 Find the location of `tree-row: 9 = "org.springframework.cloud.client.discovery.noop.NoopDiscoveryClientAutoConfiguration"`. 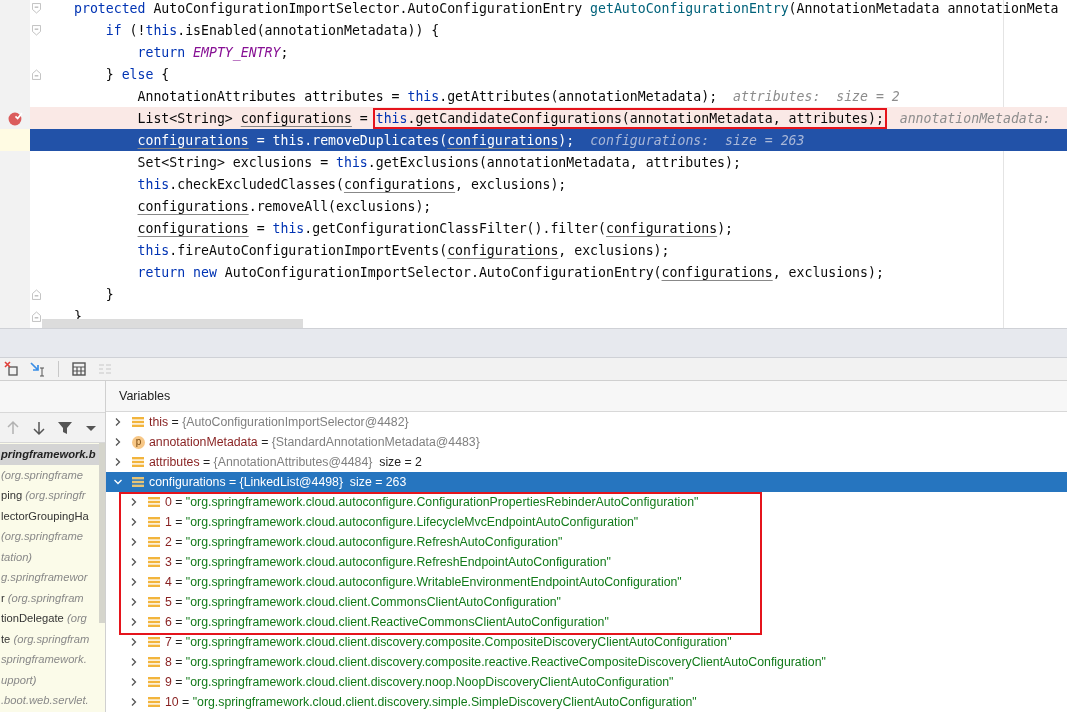

tree-row: 9 = "org.springframework.cloud.client.discovery.noop.NoopDiscoveryClientAutoConfiguration" is located at coordinates (586, 682).